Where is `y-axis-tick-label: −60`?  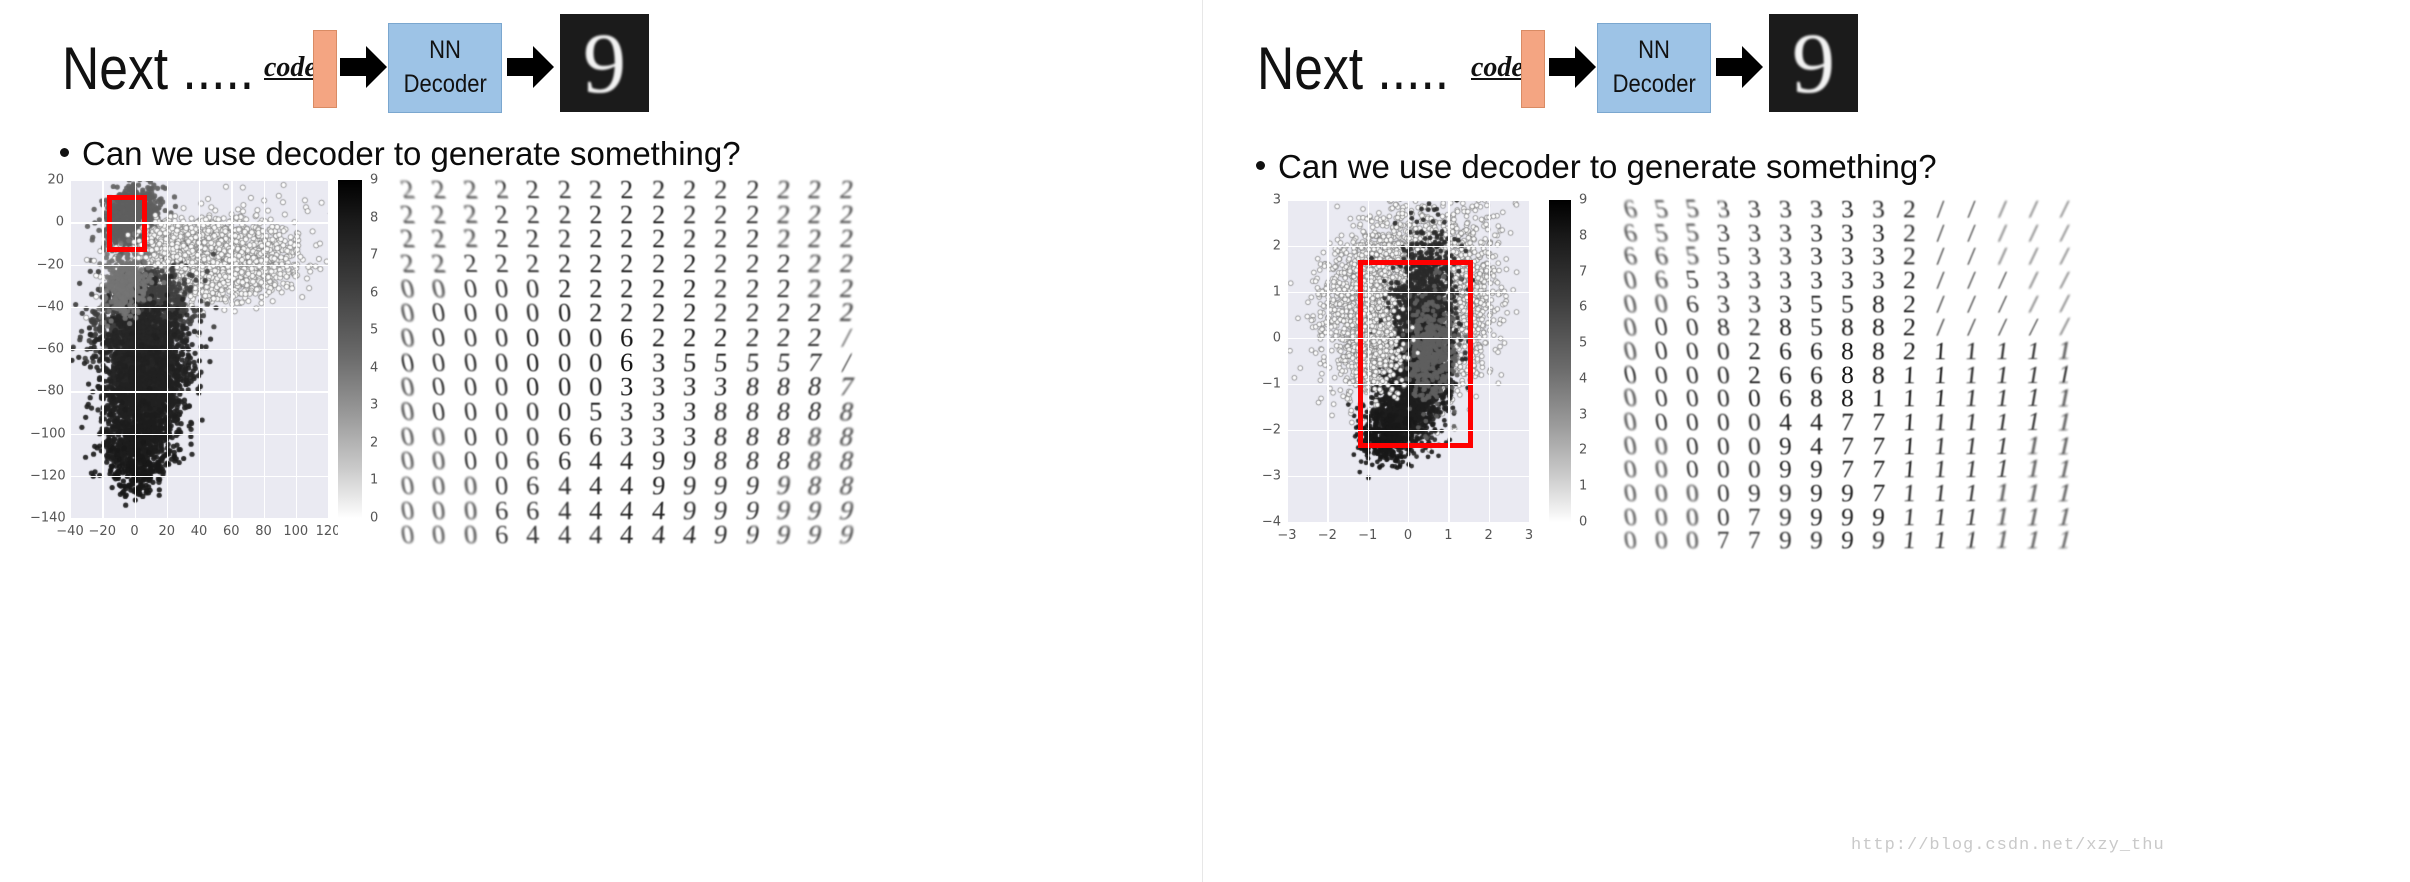
y-axis-tick-label: −60 is located at coordinates (50, 349).